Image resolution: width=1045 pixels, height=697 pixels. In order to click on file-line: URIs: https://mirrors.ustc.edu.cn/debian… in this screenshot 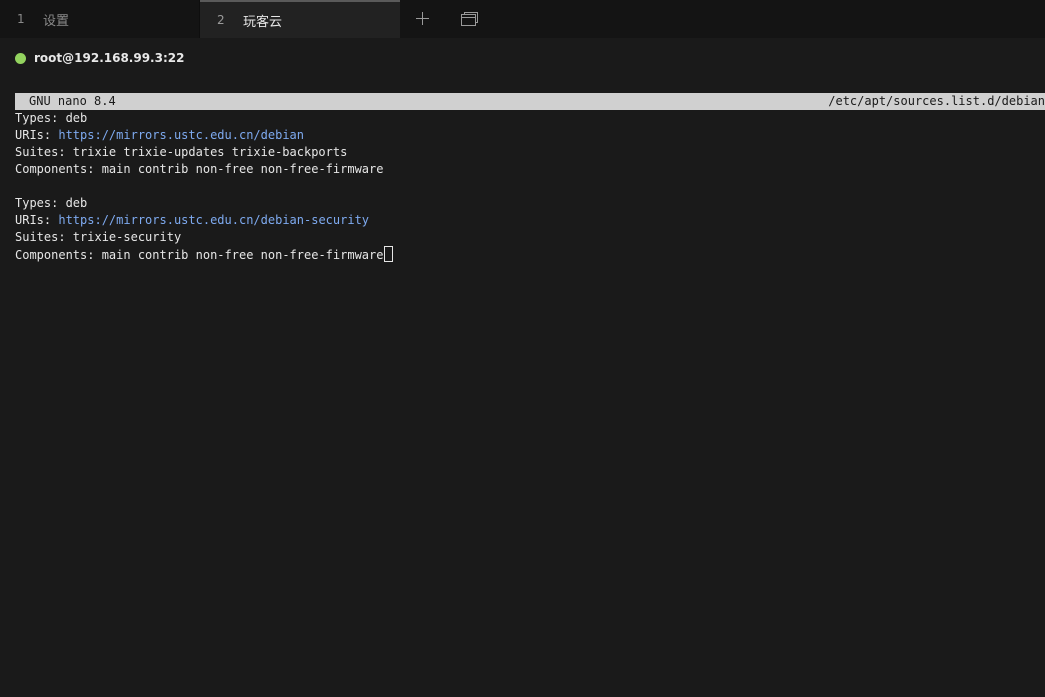, I will do `click(530, 220)`.